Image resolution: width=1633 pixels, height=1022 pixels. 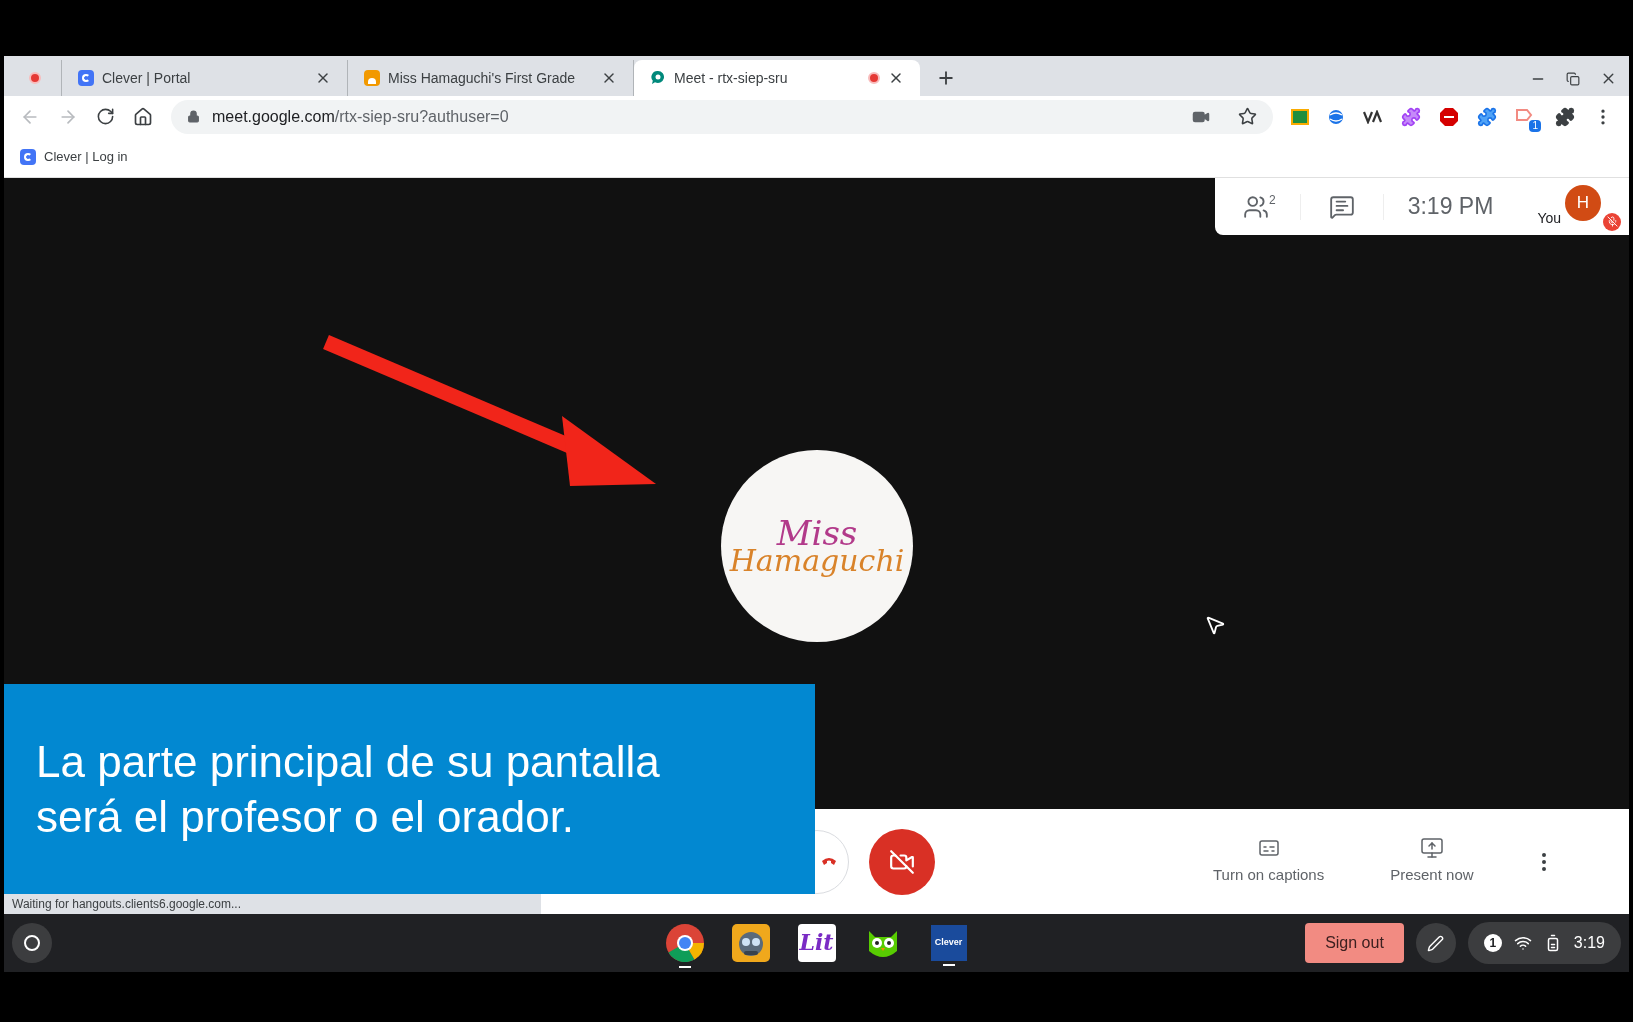 What do you see at coordinates (948, 942) in the screenshot?
I see `clever-app-icon: Clever` at bounding box center [948, 942].